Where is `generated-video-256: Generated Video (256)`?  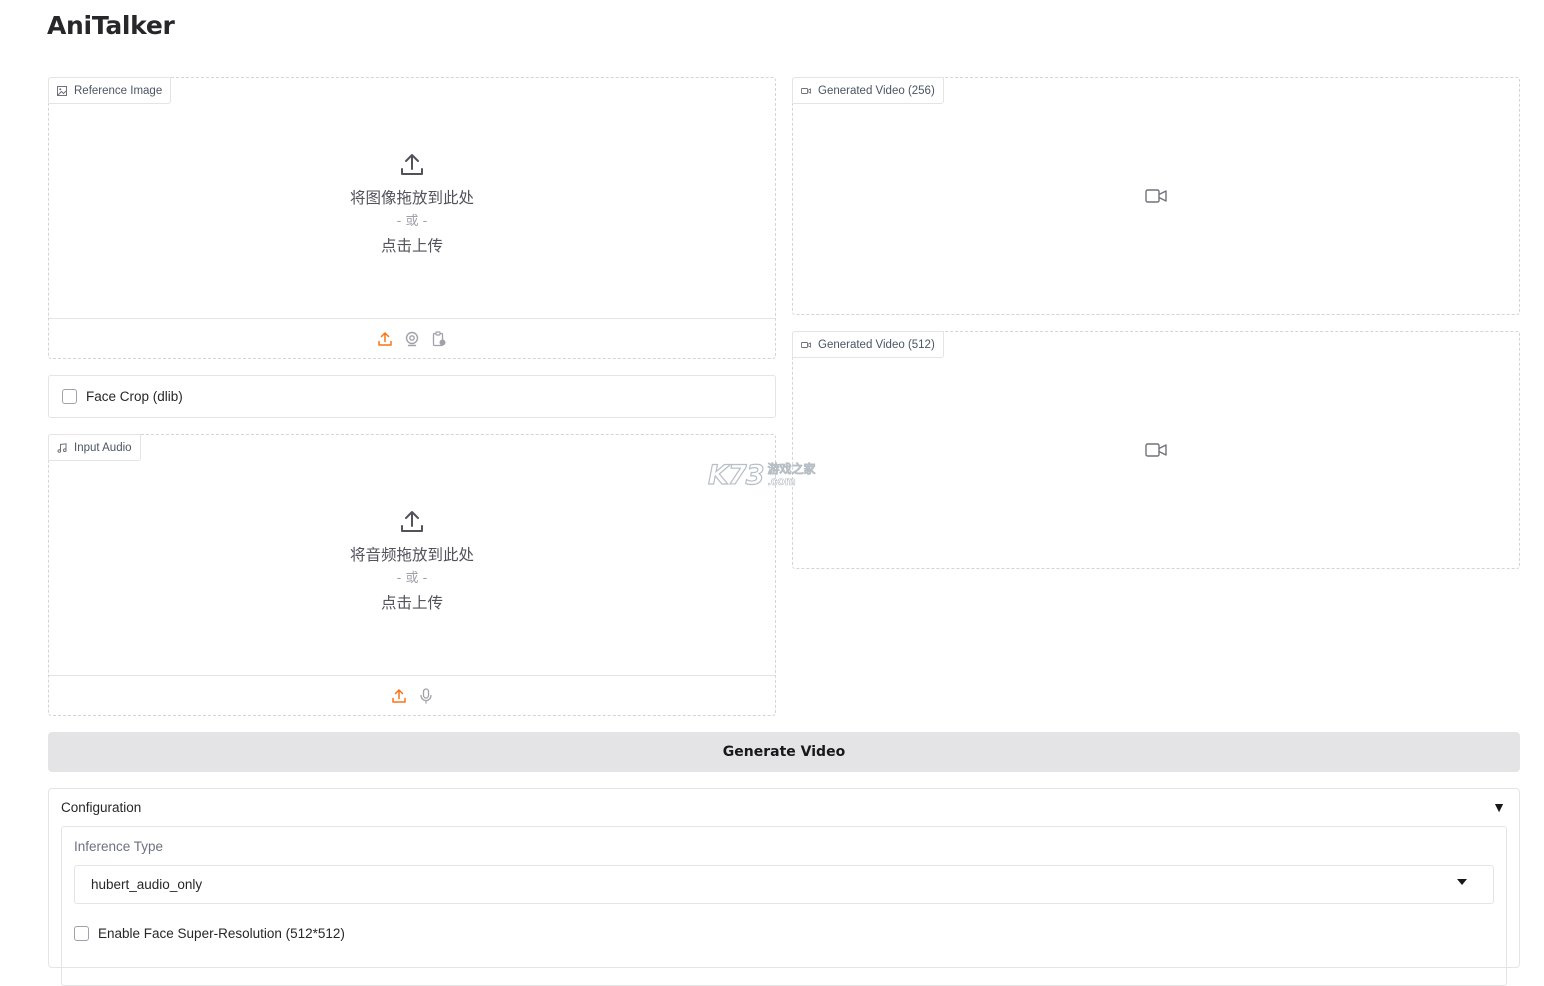
generated-video-256: Generated Video (256) is located at coordinates (1156, 196).